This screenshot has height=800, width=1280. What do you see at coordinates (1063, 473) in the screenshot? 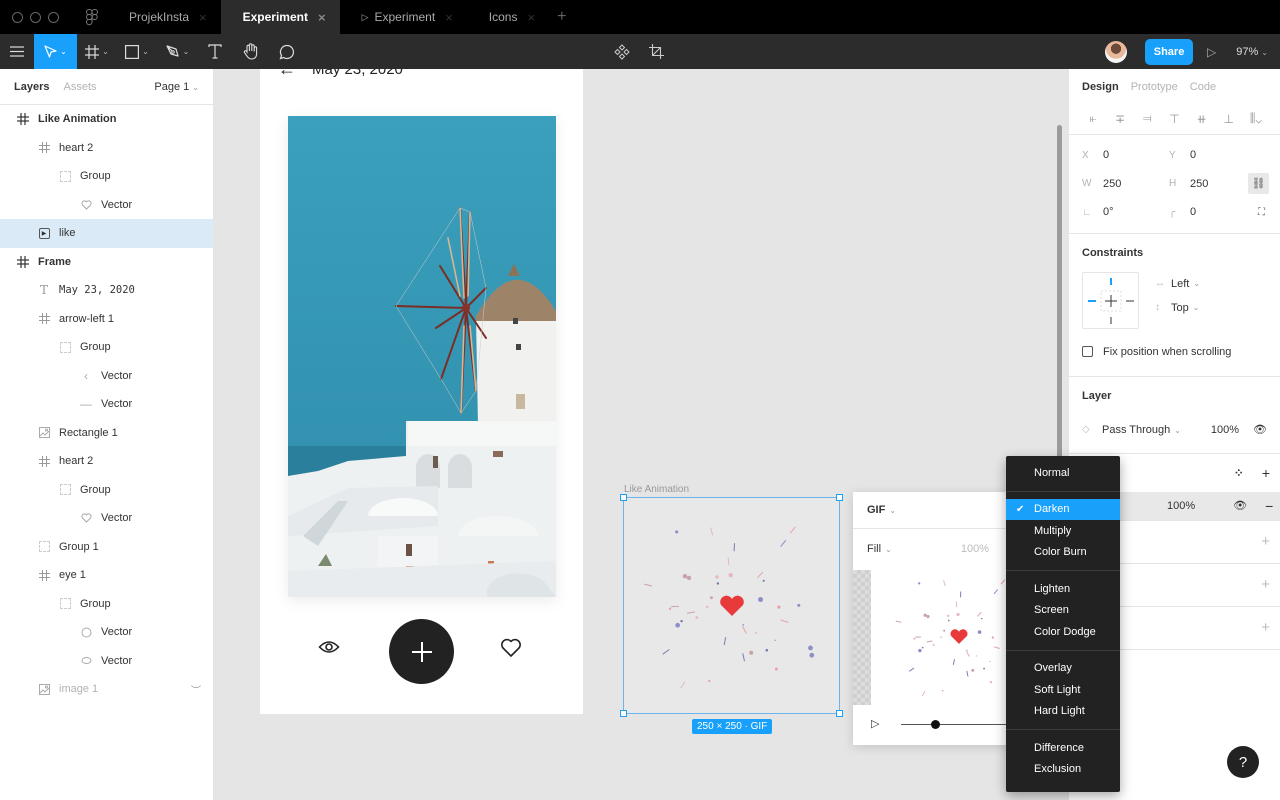
I see `blend-option-normal: Normal` at bounding box center [1063, 473].